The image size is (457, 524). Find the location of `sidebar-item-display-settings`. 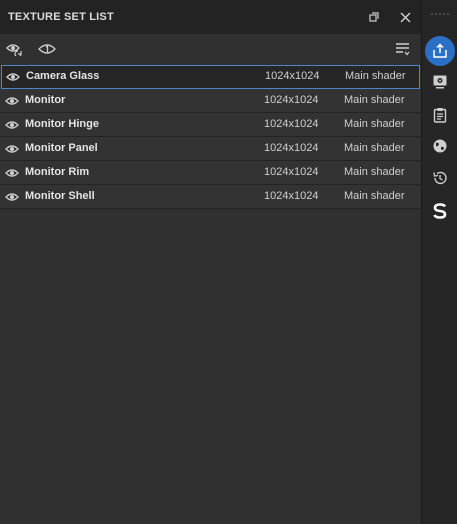

sidebar-item-display-settings is located at coordinates (440, 82).